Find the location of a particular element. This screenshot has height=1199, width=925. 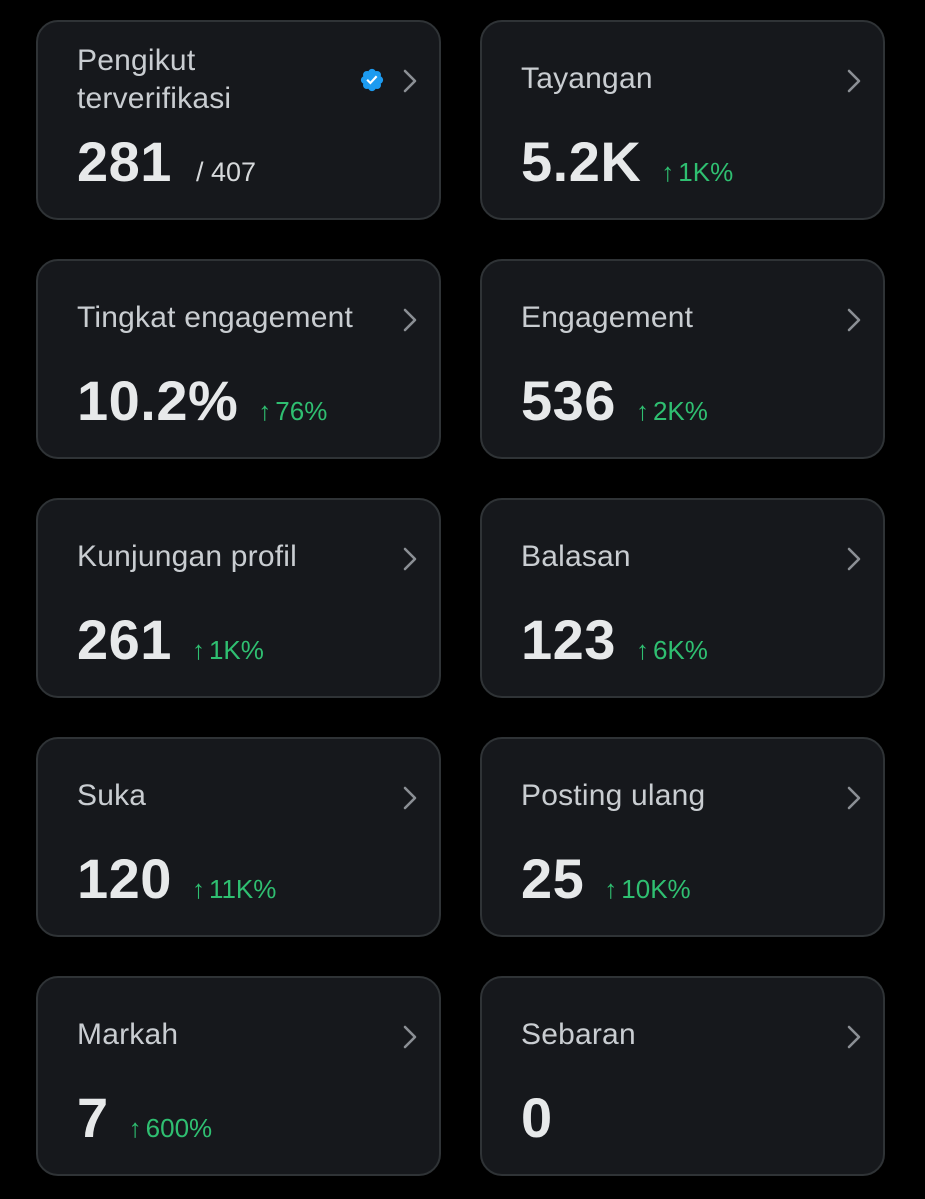

metric-value-row: 536 ↑ 2K% is located at coordinates (614, 401).